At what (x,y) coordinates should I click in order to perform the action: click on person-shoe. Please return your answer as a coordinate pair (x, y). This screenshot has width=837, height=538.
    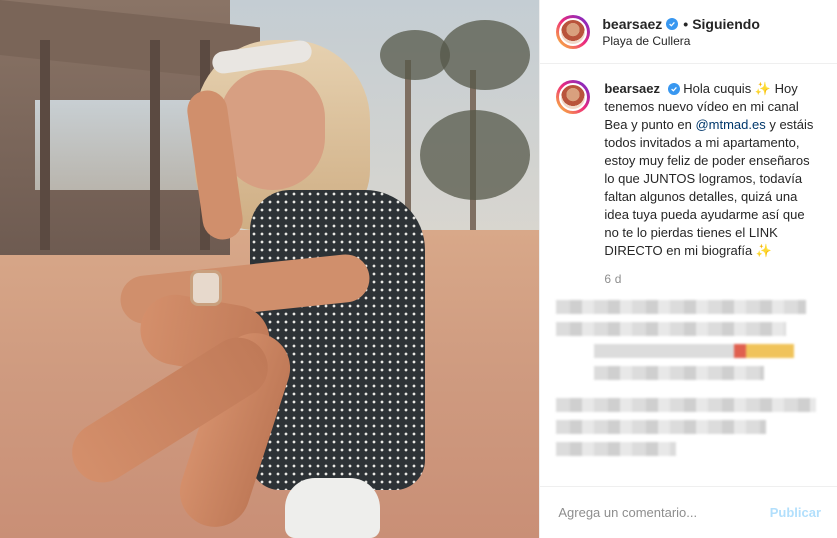
    Looking at the image, I should click on (332, 508).